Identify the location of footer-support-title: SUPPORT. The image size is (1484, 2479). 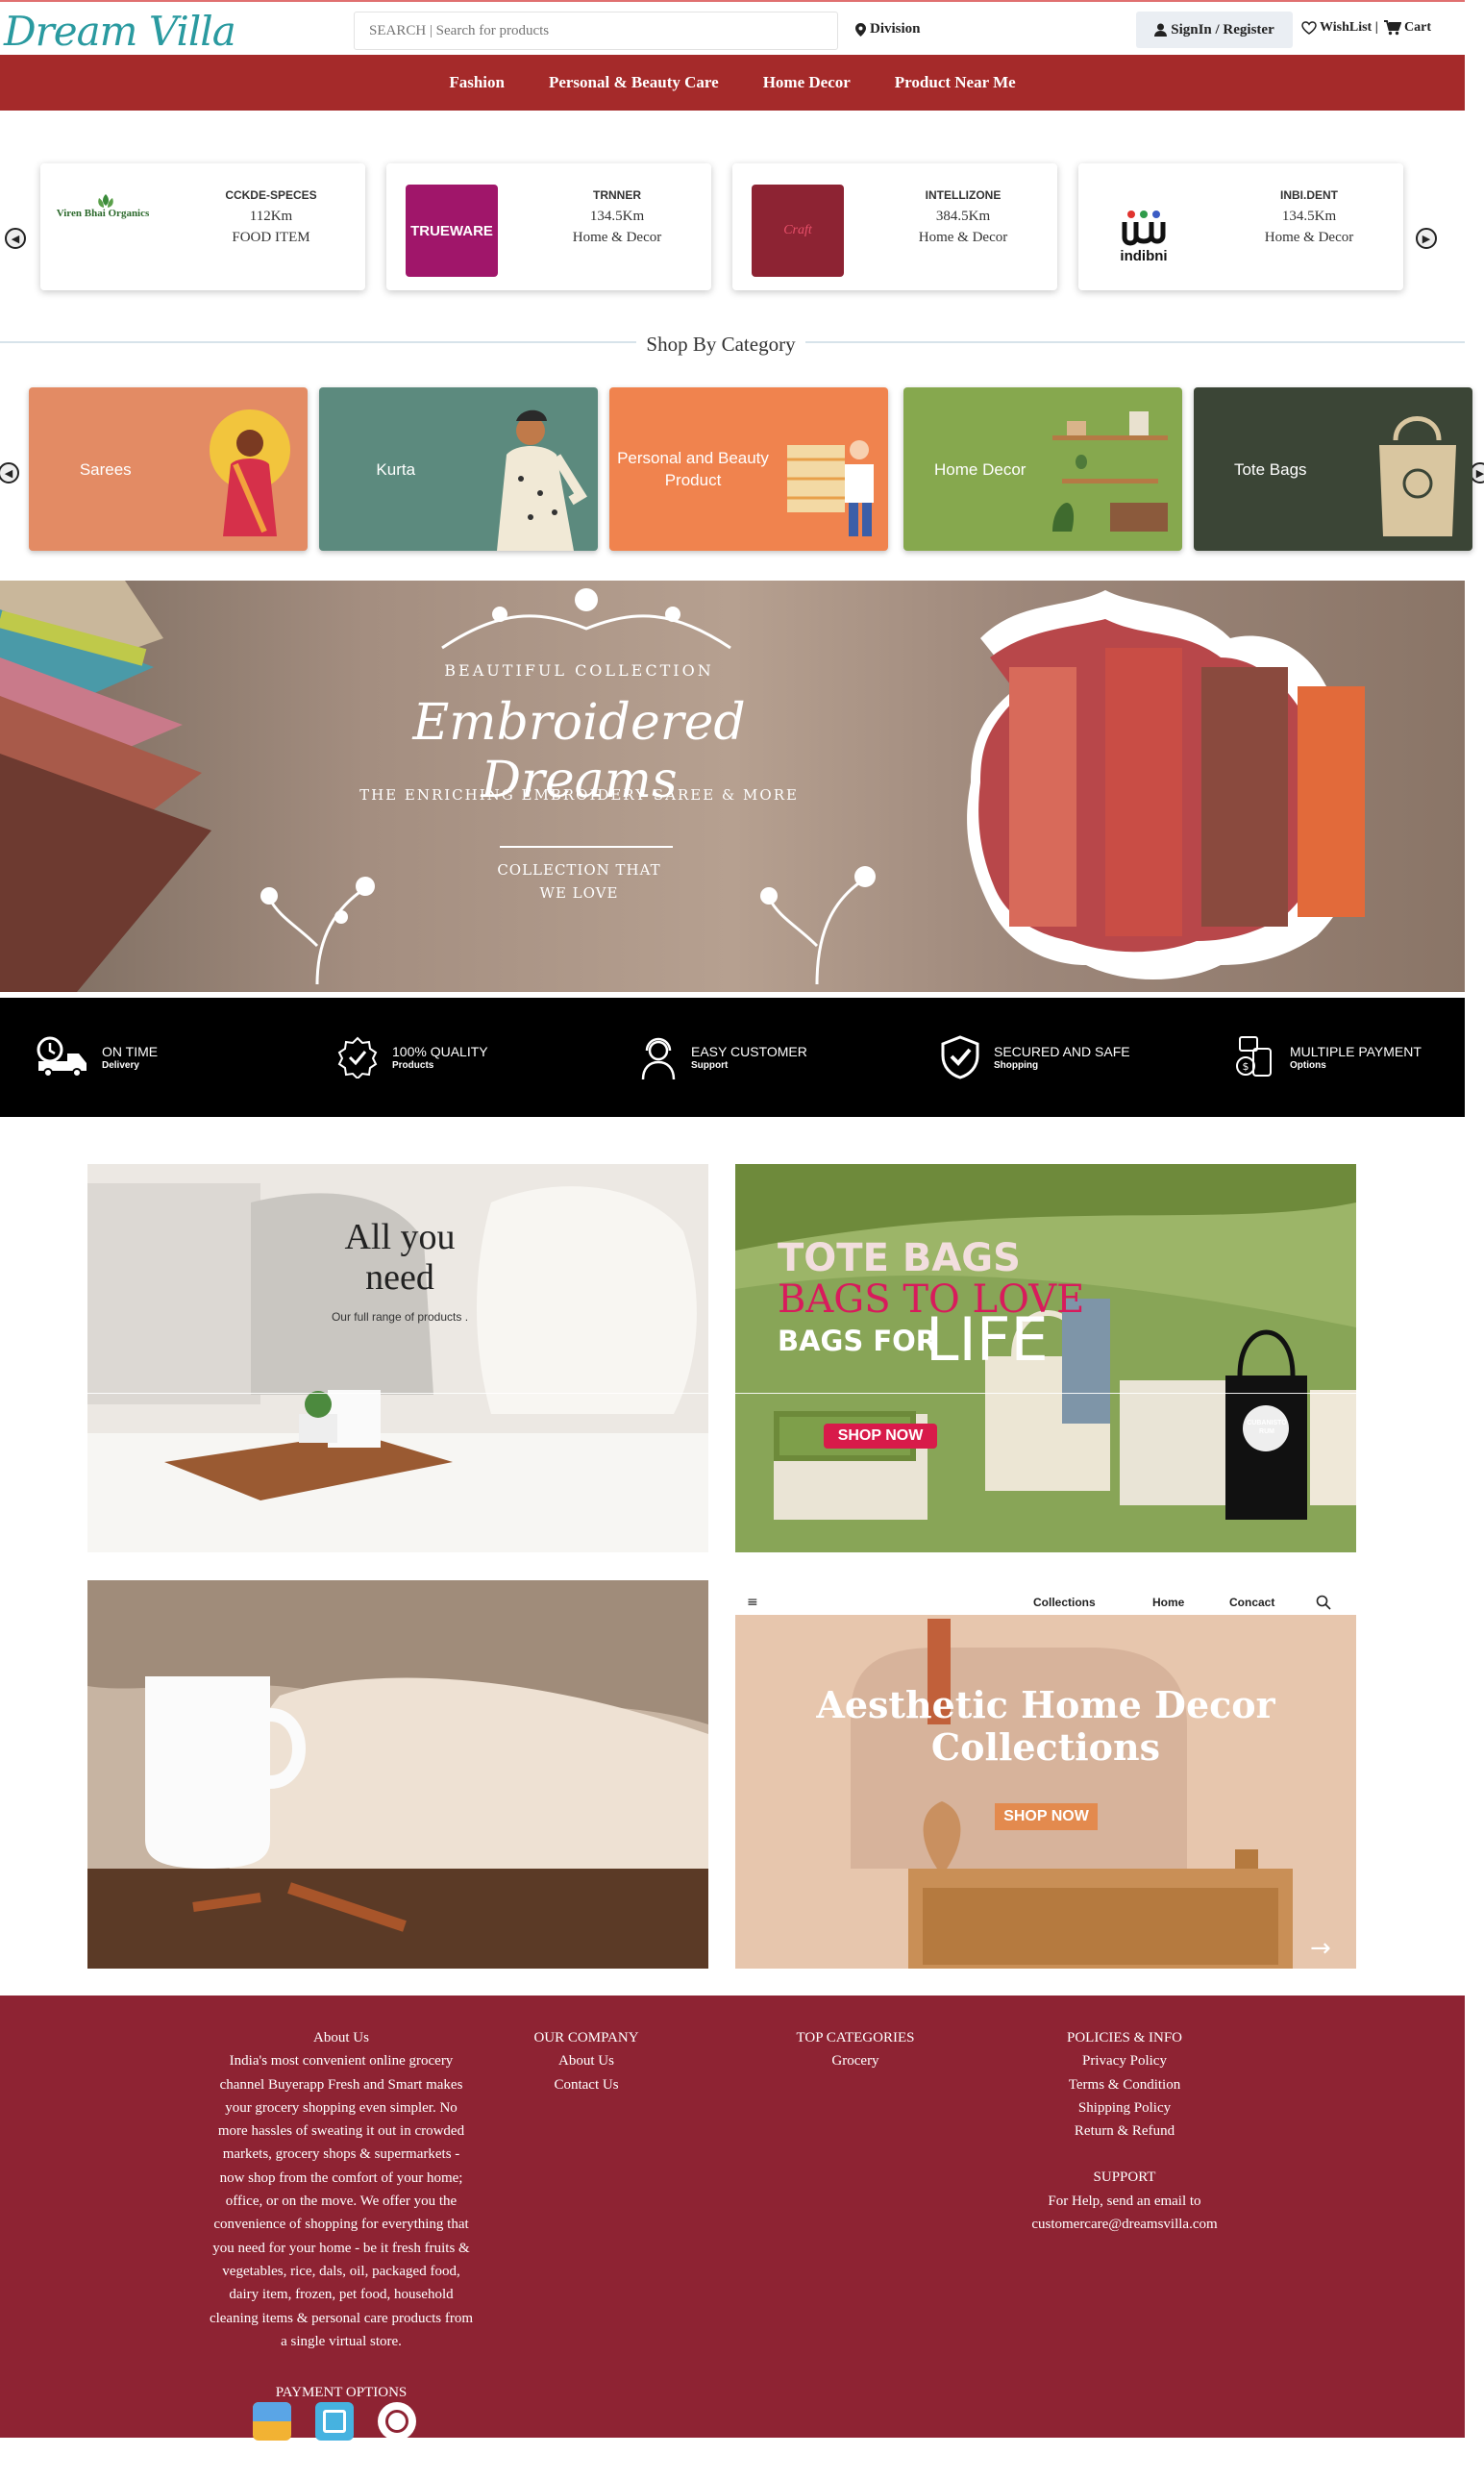
(1124, 2177).